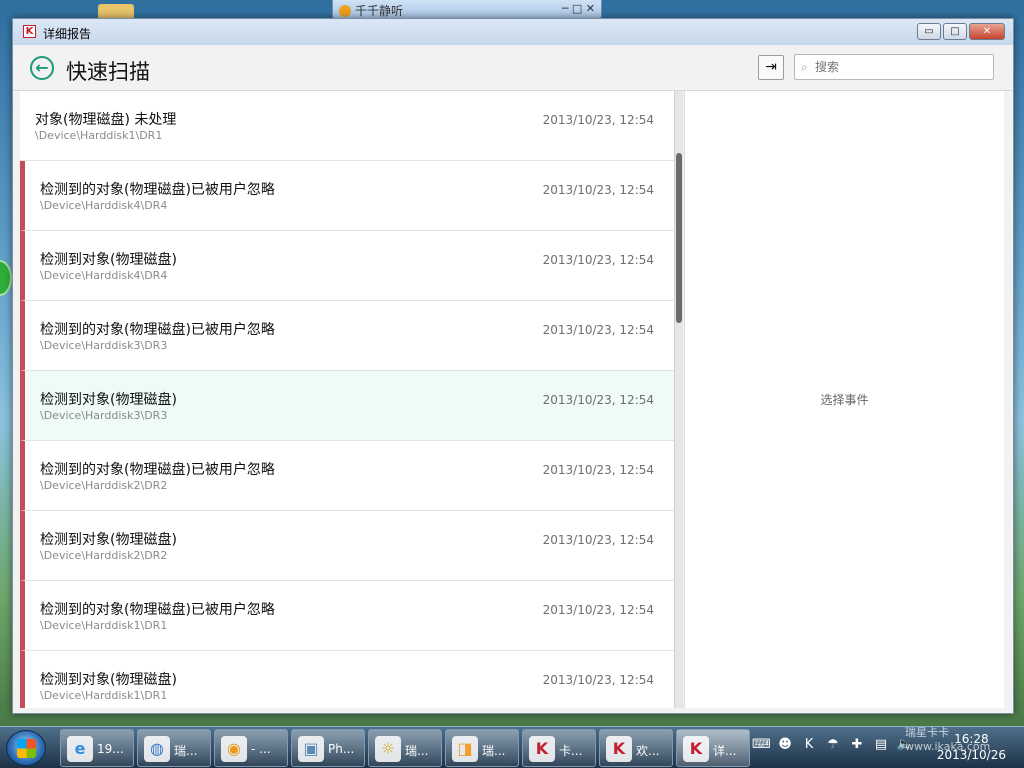 This screenshot has height=768, width=1024. What do you see at coordinates (678, 399) in the screenshot?
I see `event-list-scrollbar` at bounding box center [678, 399].